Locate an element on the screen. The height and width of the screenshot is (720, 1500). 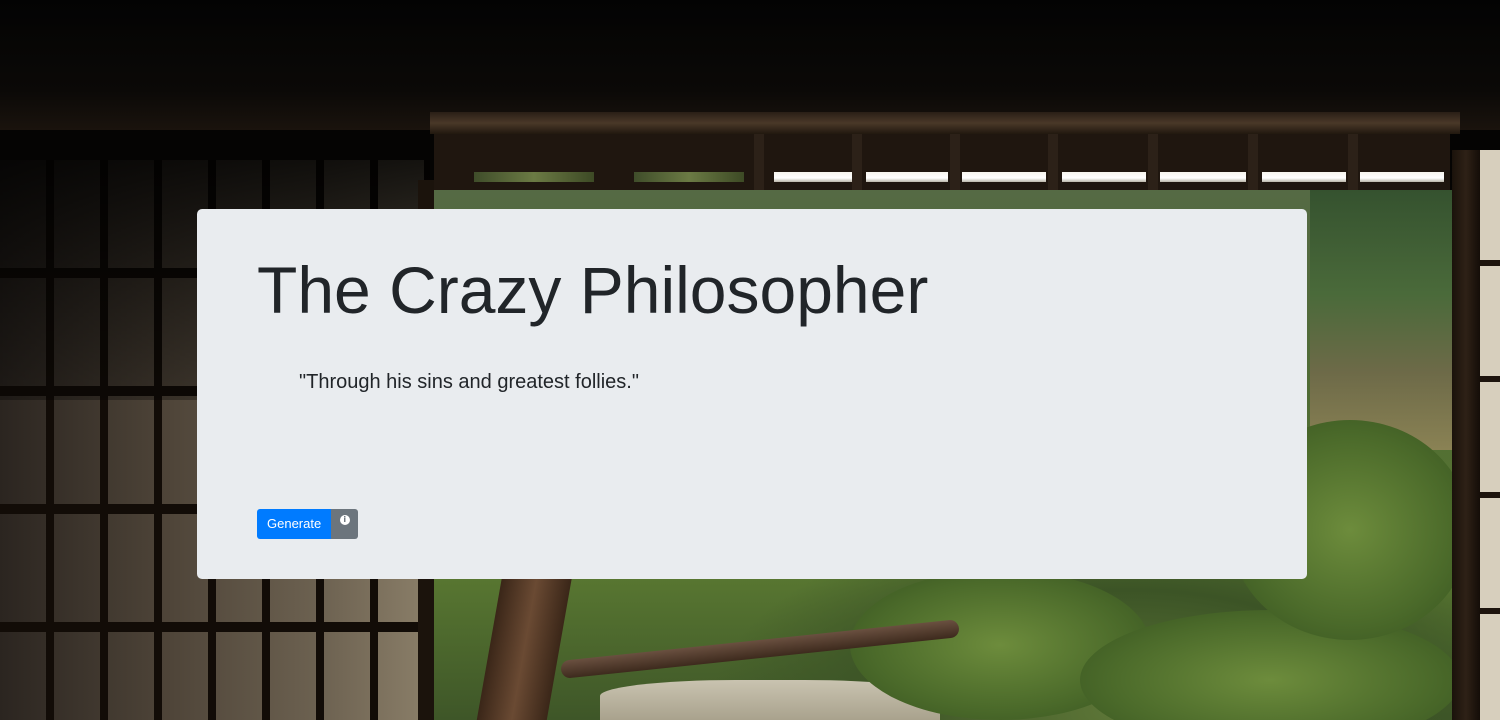
pine-trunk is located at coordinates (525, 645).